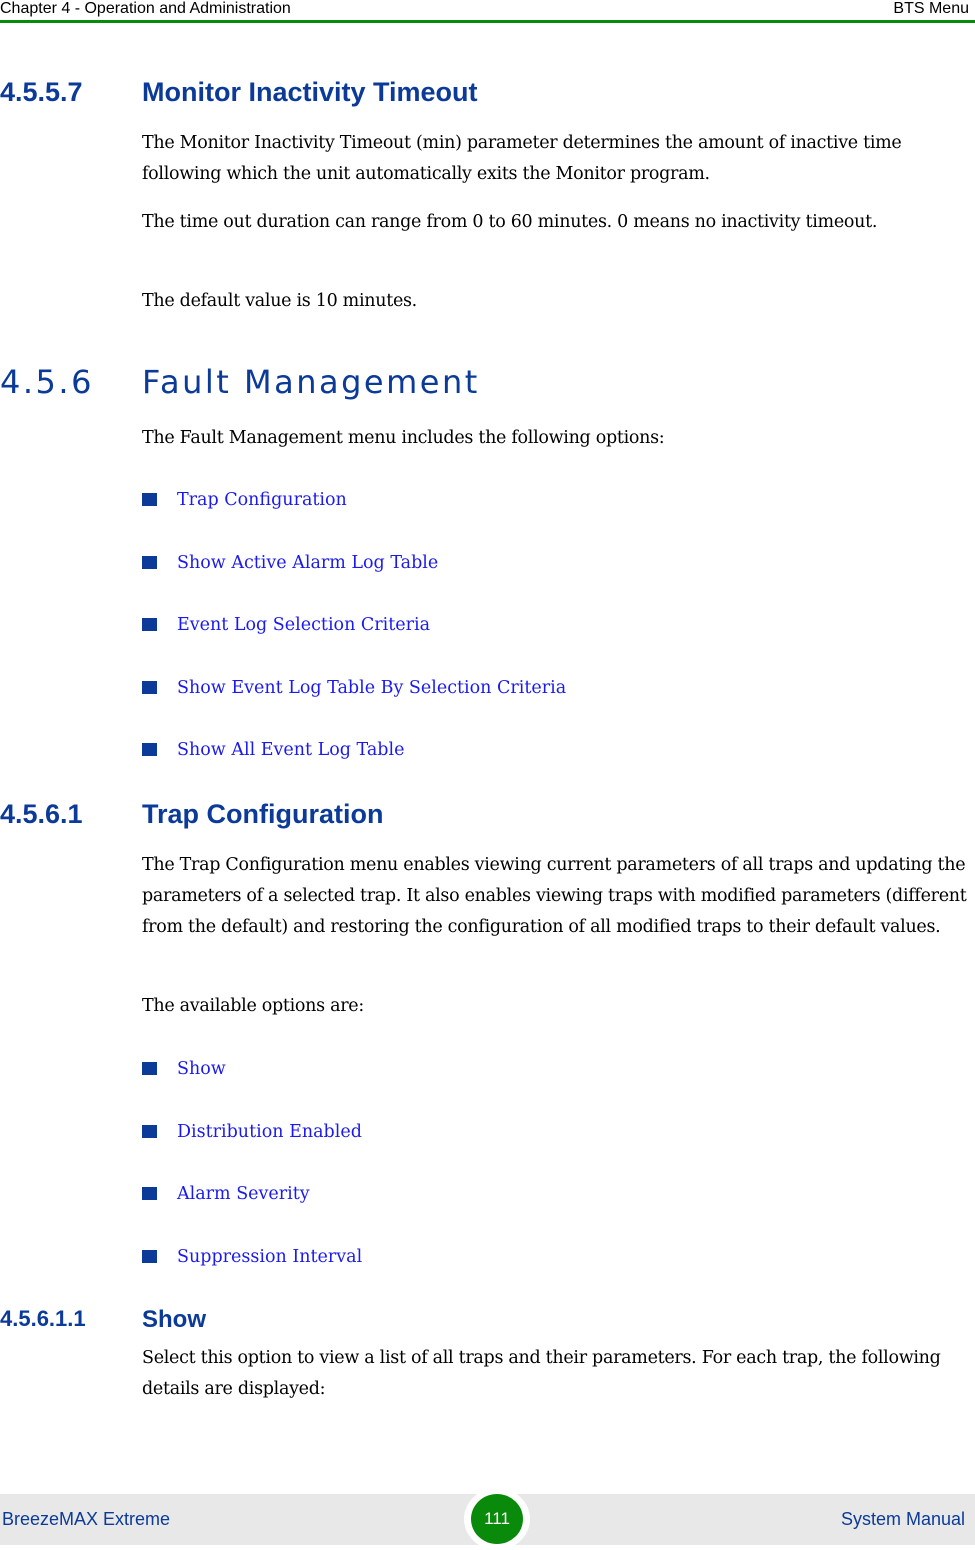 The image size is (975, 1550). I want to click on link-text: Show, so click(201, 1069).